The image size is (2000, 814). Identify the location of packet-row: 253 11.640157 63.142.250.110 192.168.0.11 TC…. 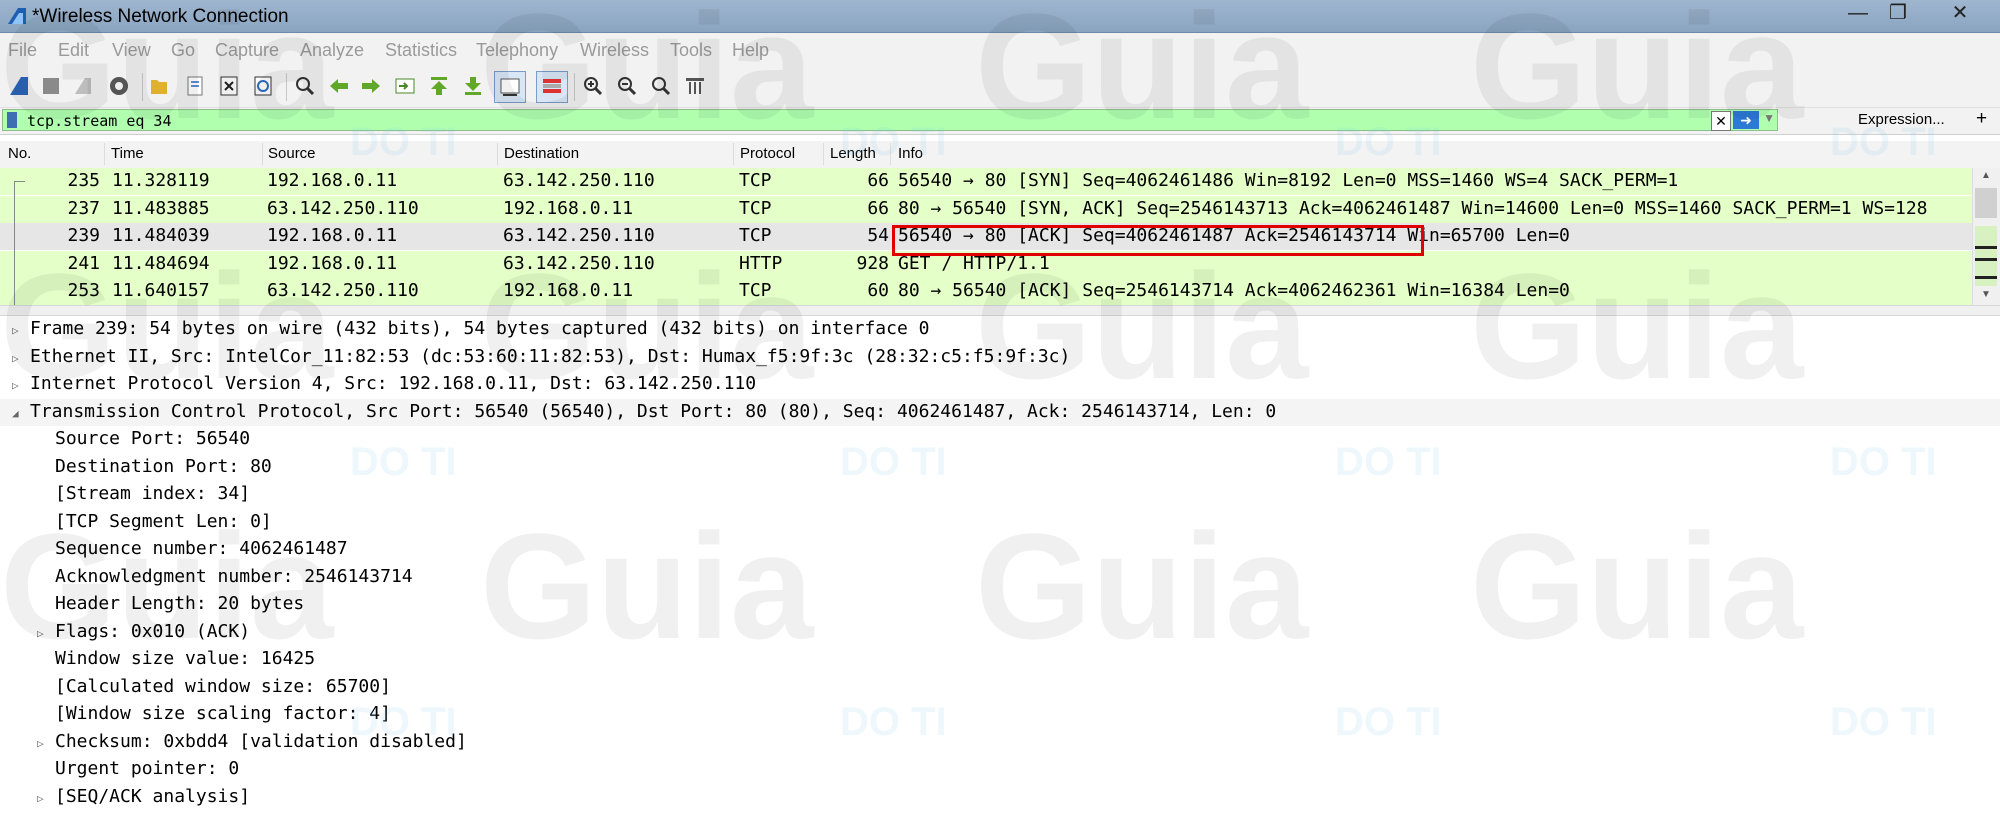
(986, 291).